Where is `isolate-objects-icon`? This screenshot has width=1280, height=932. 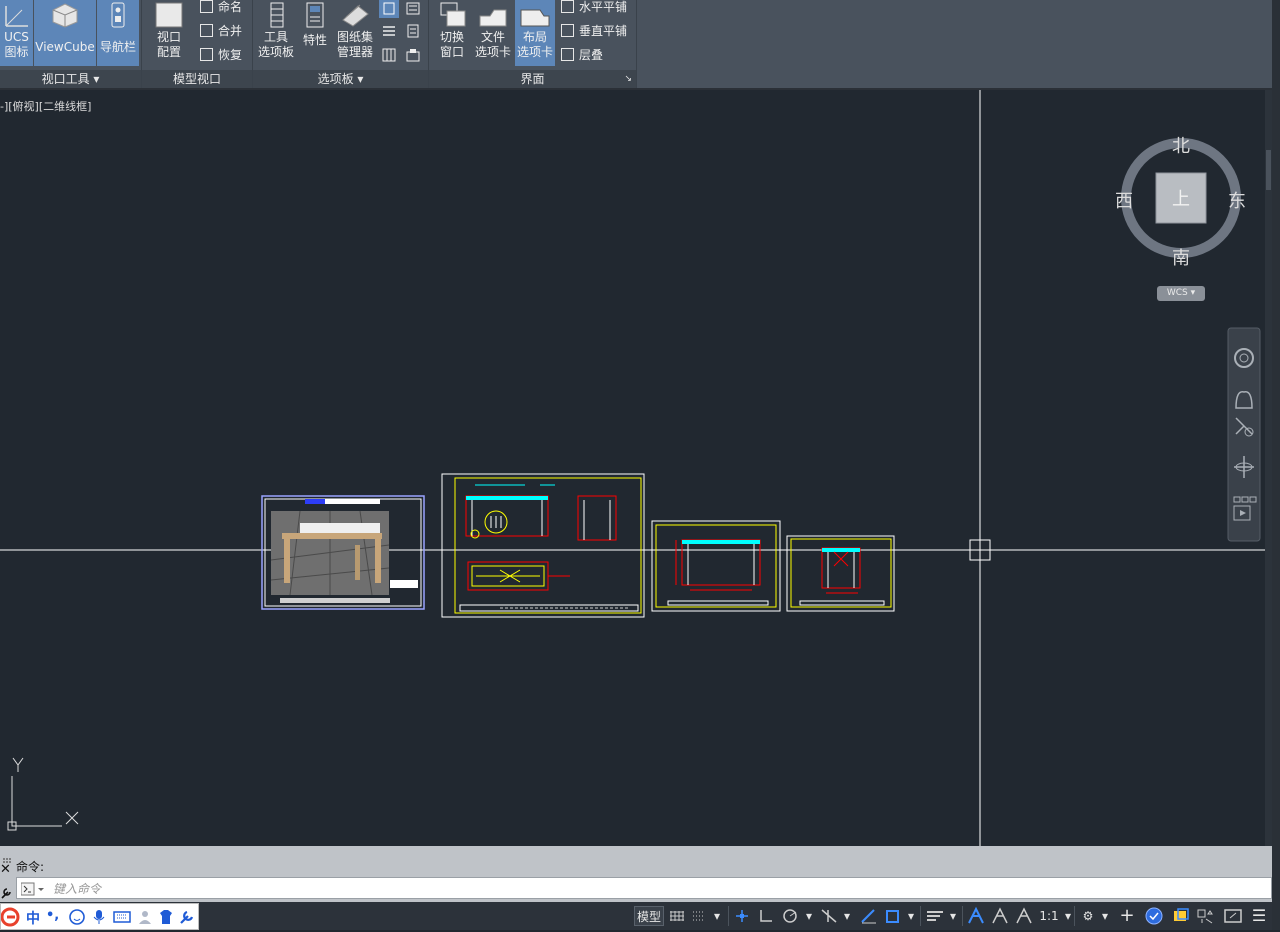
isolate-objects-icon is located at coordinates (1154, 916).